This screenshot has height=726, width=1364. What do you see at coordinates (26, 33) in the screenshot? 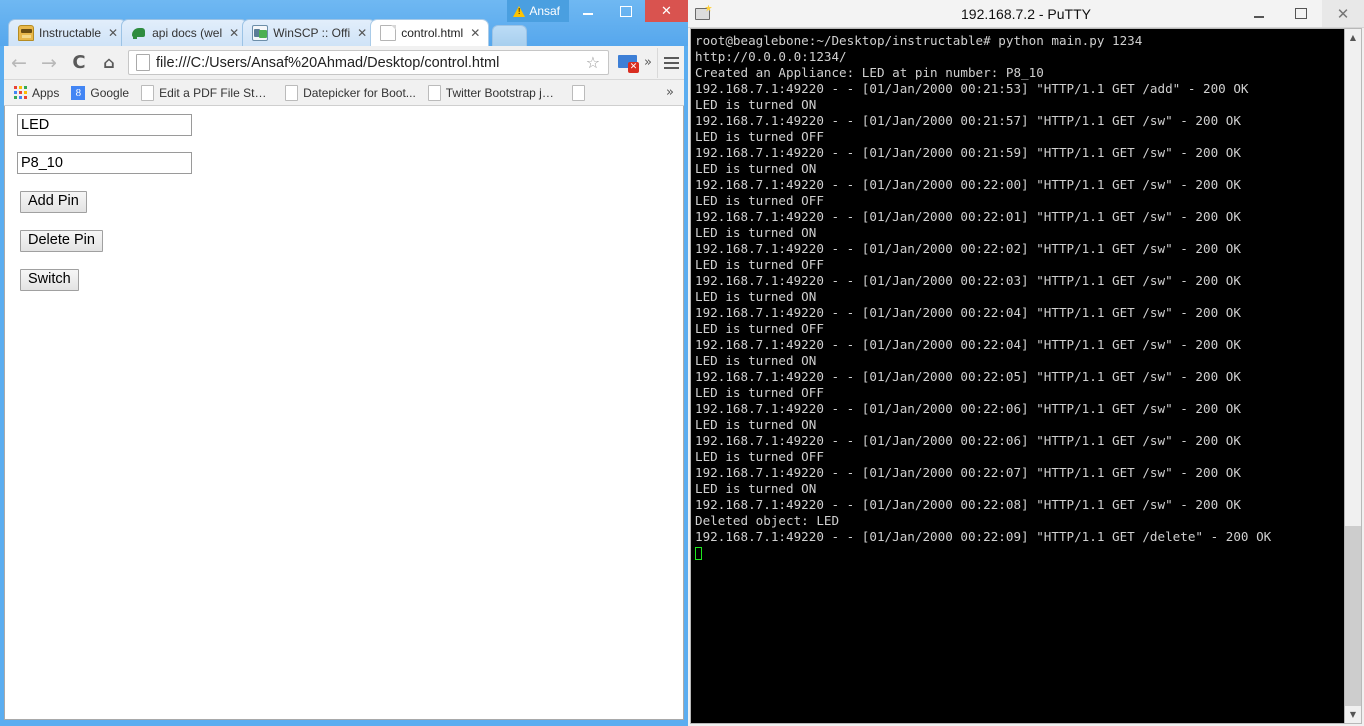
I see `robot-icon` at bounding box center [26, 33].